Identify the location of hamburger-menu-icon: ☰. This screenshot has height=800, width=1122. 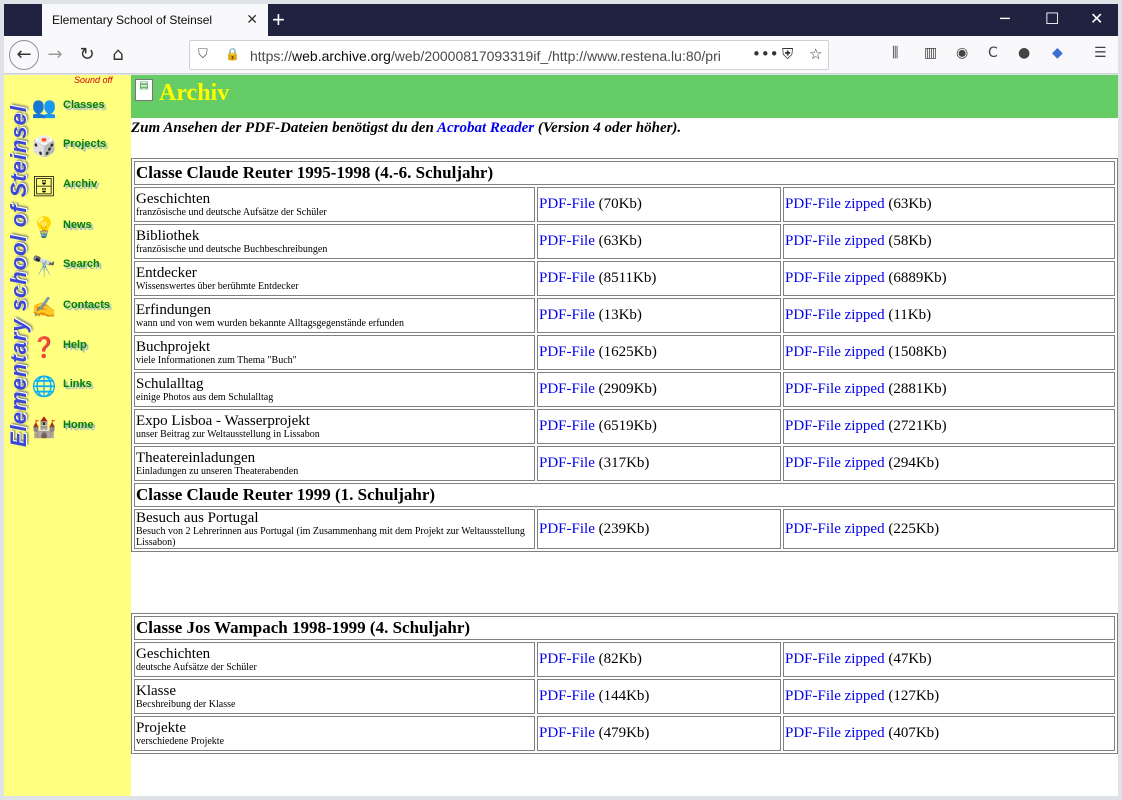
(1100, 53).